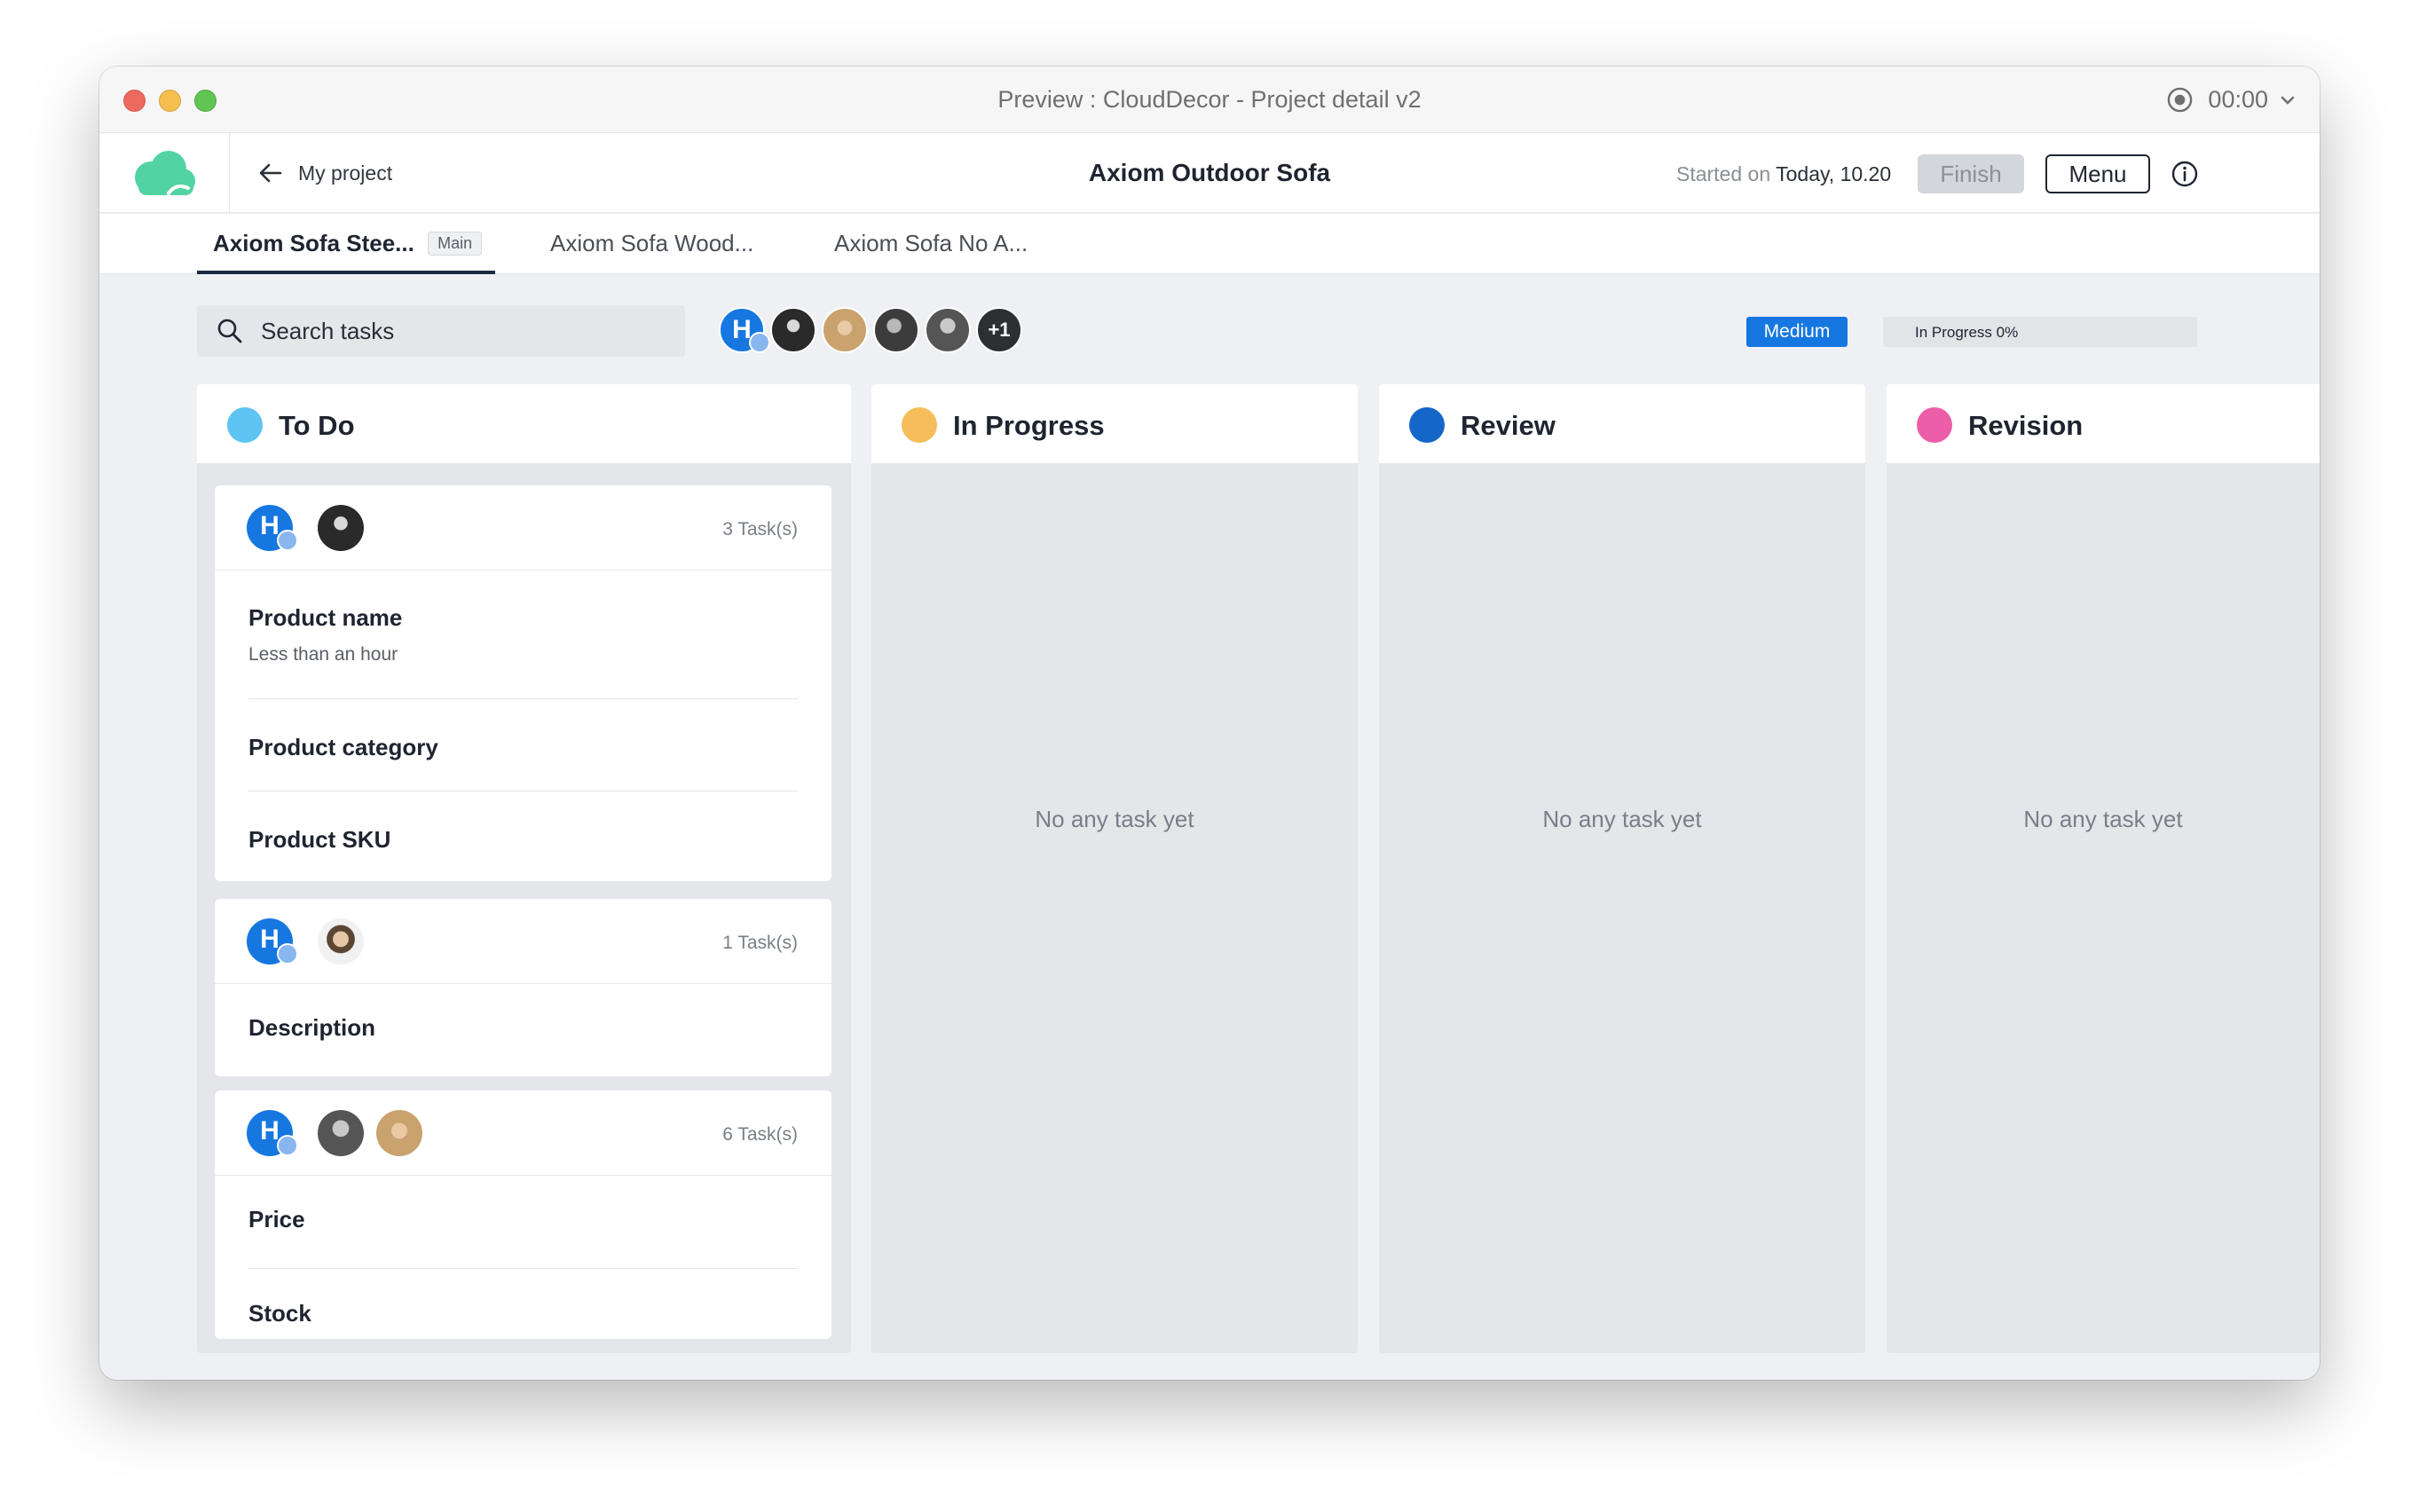  What do you see at coordinates (2040, 332) in the screenshot?
I see `progress-bar: In Progress 0%` at bounding box center [2040, 332].